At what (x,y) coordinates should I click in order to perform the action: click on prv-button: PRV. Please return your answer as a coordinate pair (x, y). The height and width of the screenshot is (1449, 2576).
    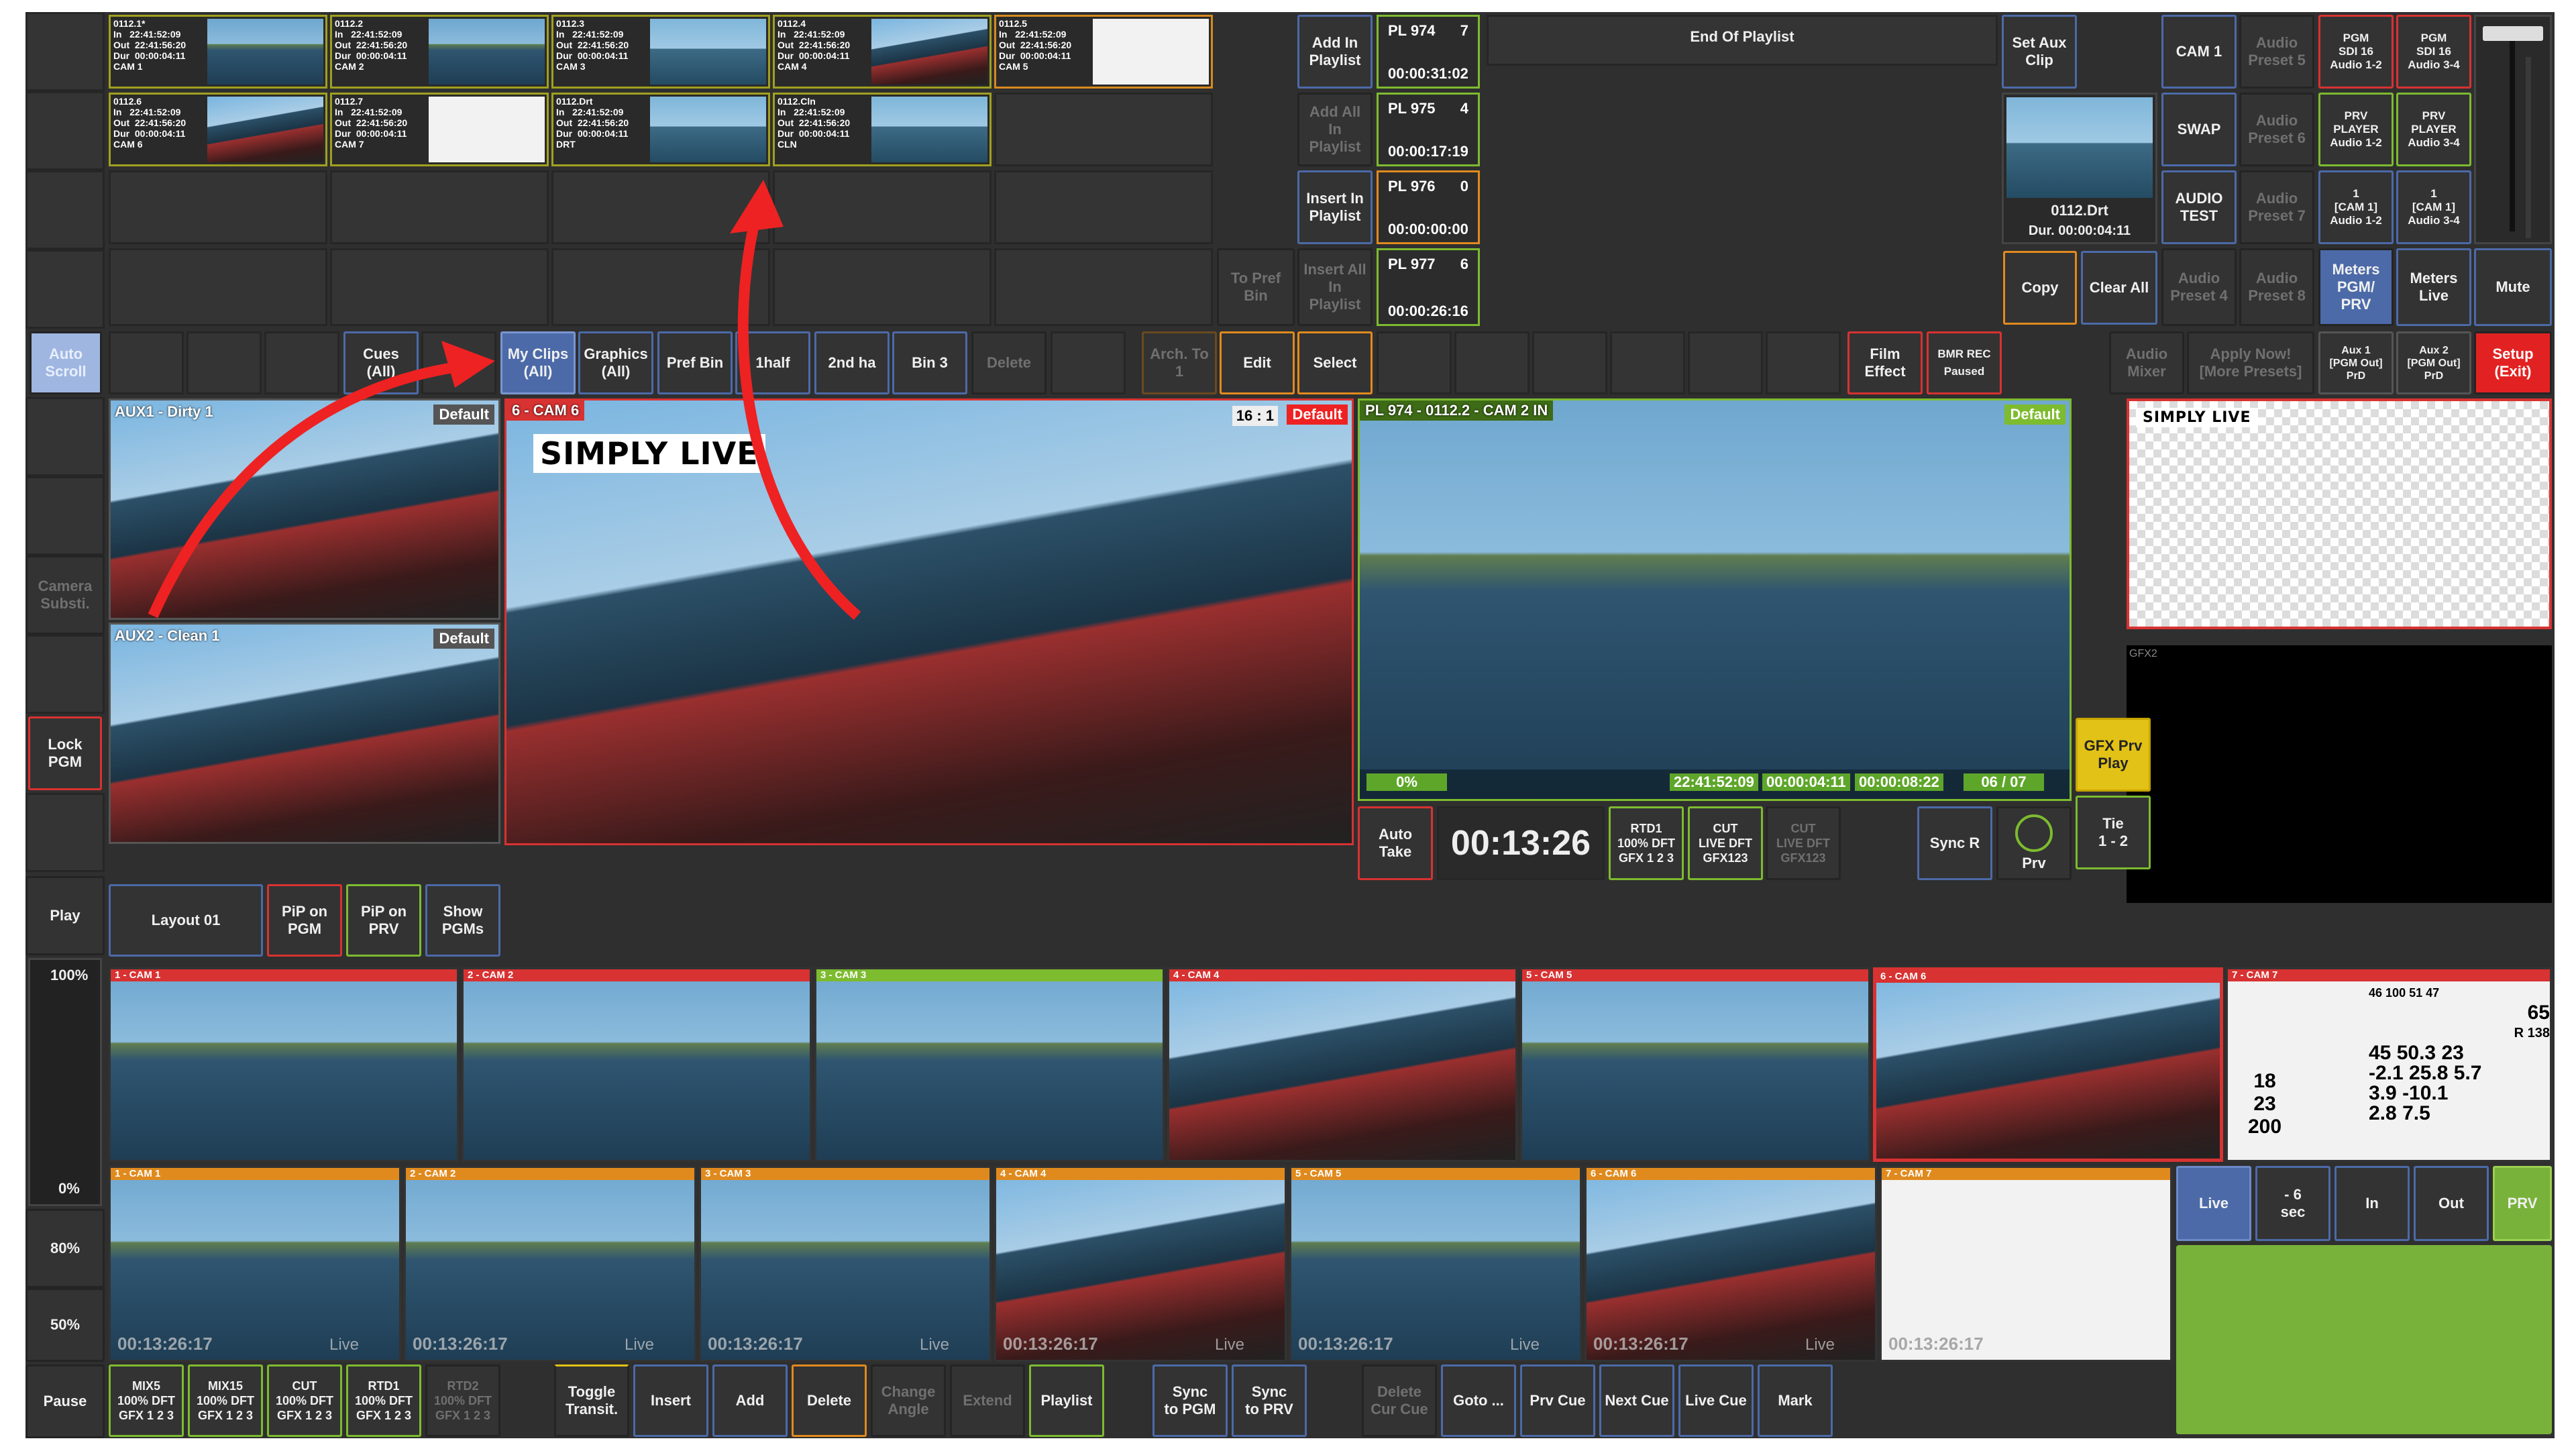
    Looking at the image, I should click on (2522, 1203).